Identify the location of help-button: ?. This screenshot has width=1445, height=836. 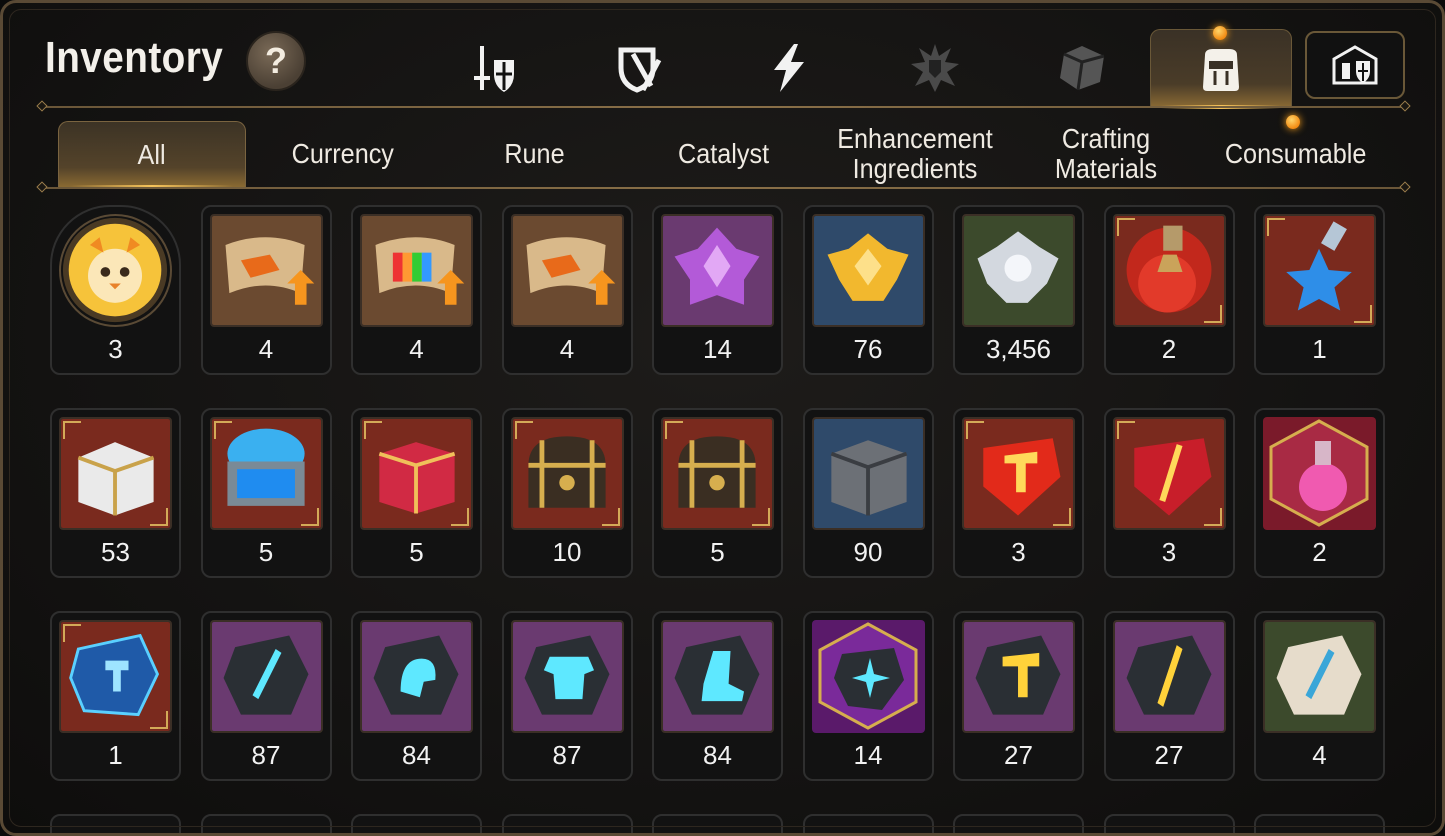
(276, 61).